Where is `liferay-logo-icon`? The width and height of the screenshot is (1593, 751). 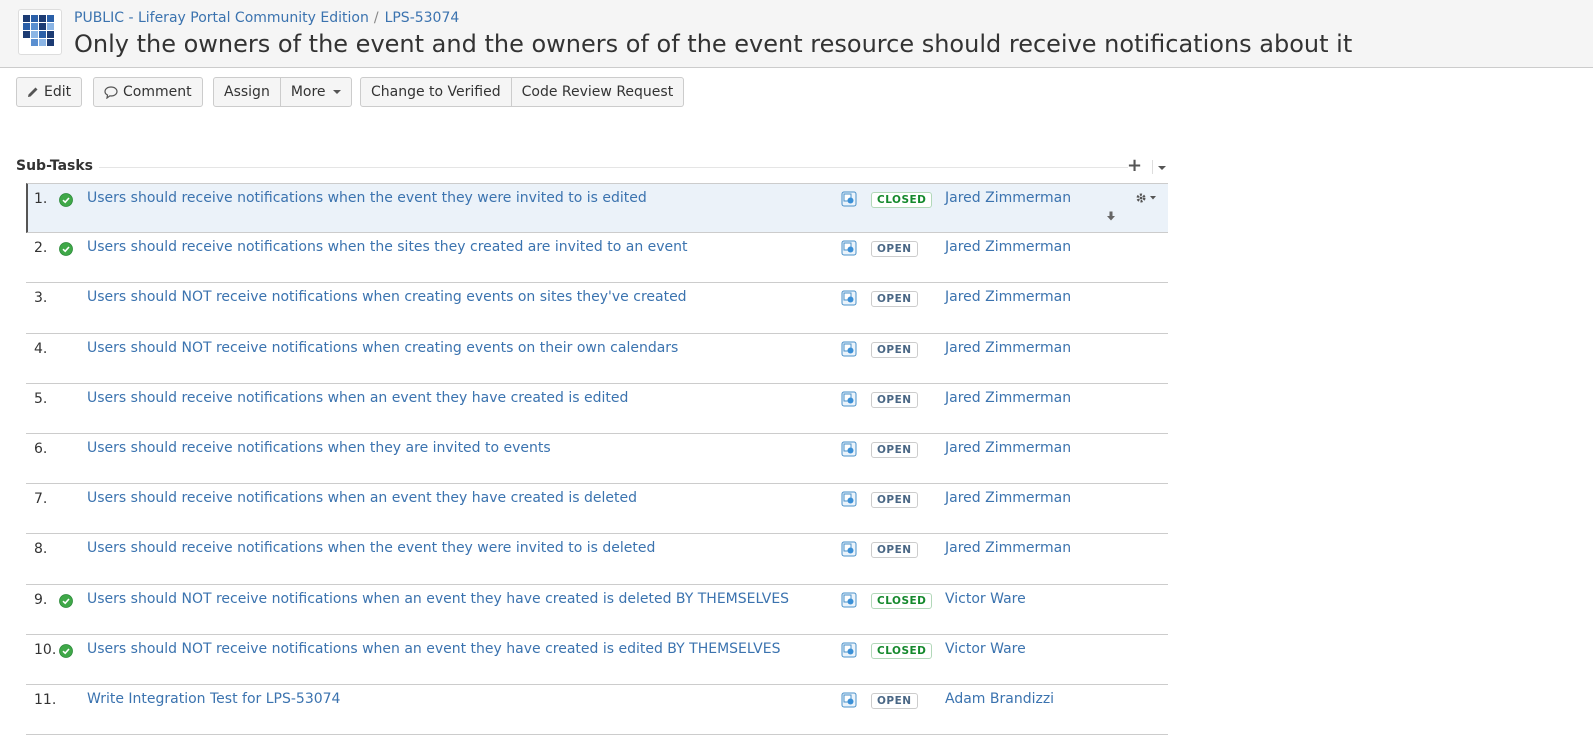 liferay-logo-icon is located at coordinates (38, 30).